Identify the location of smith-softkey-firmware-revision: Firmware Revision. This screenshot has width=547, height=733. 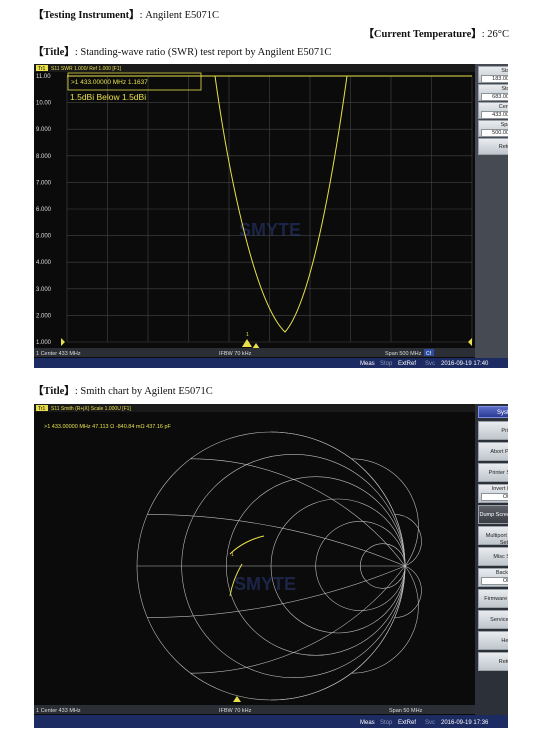
(493, 598).